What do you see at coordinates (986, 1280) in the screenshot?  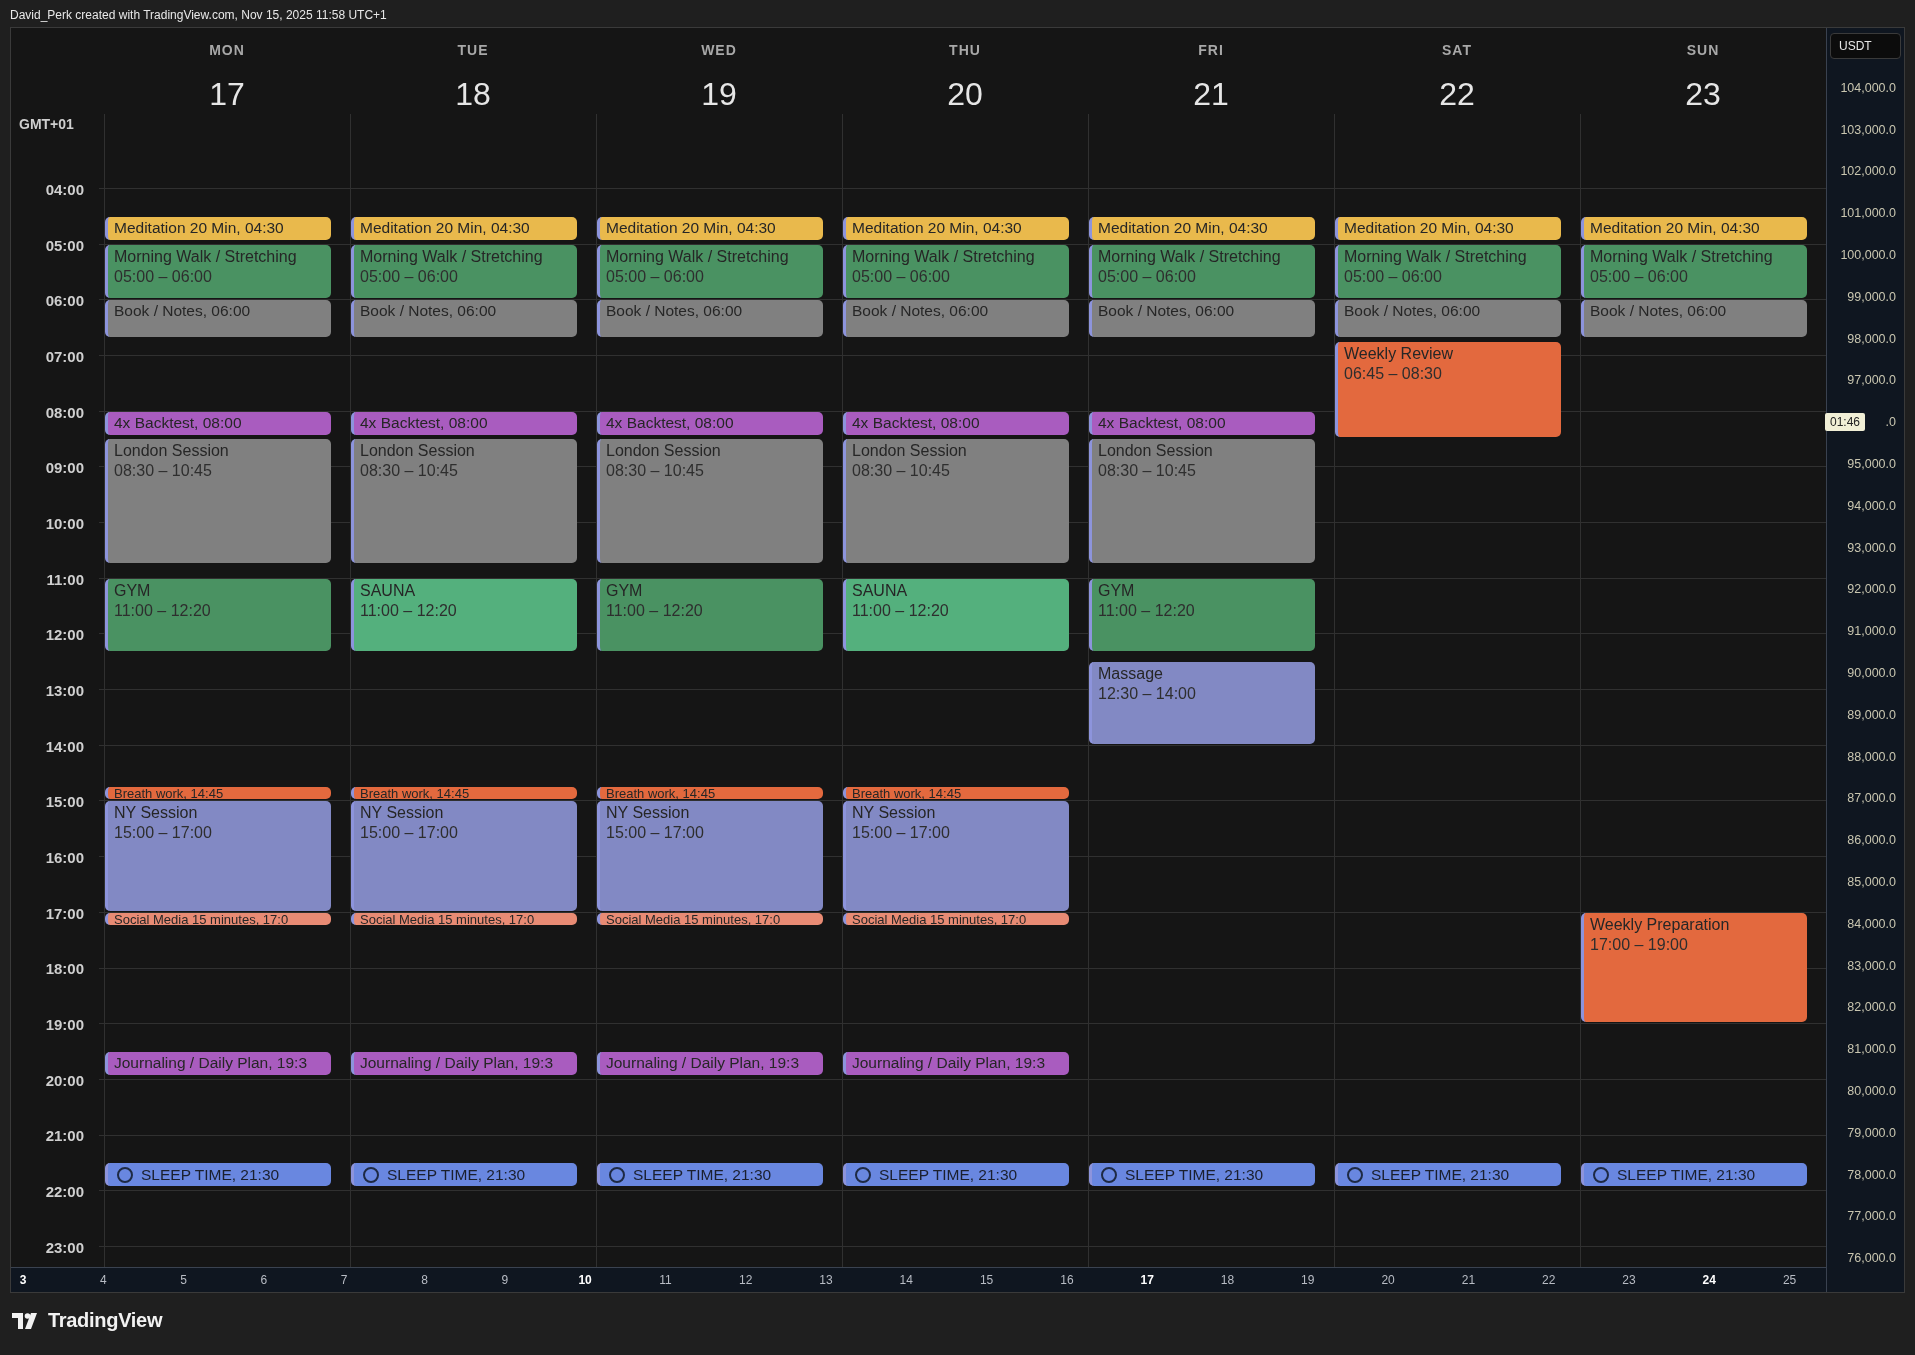 I see `axis-tick-label: 15` at bounding box center [986, 1280].